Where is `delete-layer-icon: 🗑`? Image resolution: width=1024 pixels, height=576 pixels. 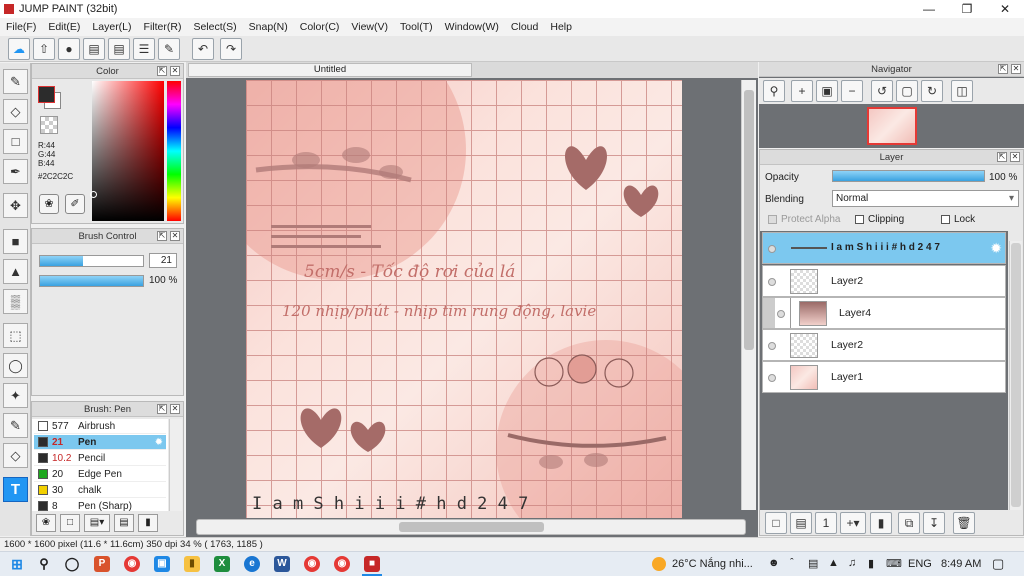
delete-layer-icon: 🗑 is located at coordinates (964, 523).